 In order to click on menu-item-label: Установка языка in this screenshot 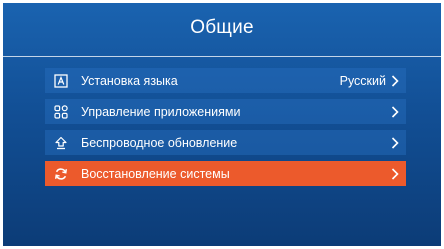, I will do `click(129, 80)`.